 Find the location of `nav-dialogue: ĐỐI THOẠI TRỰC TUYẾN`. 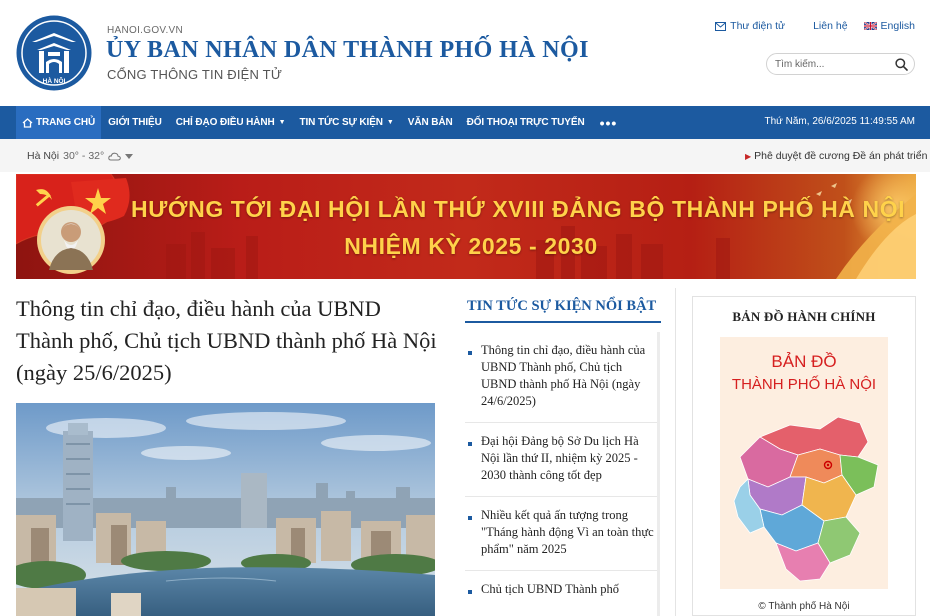

nav-dialogue: ĐỐI THOẠI TRỰC TUYẾN is located at coordinates (526, 122).